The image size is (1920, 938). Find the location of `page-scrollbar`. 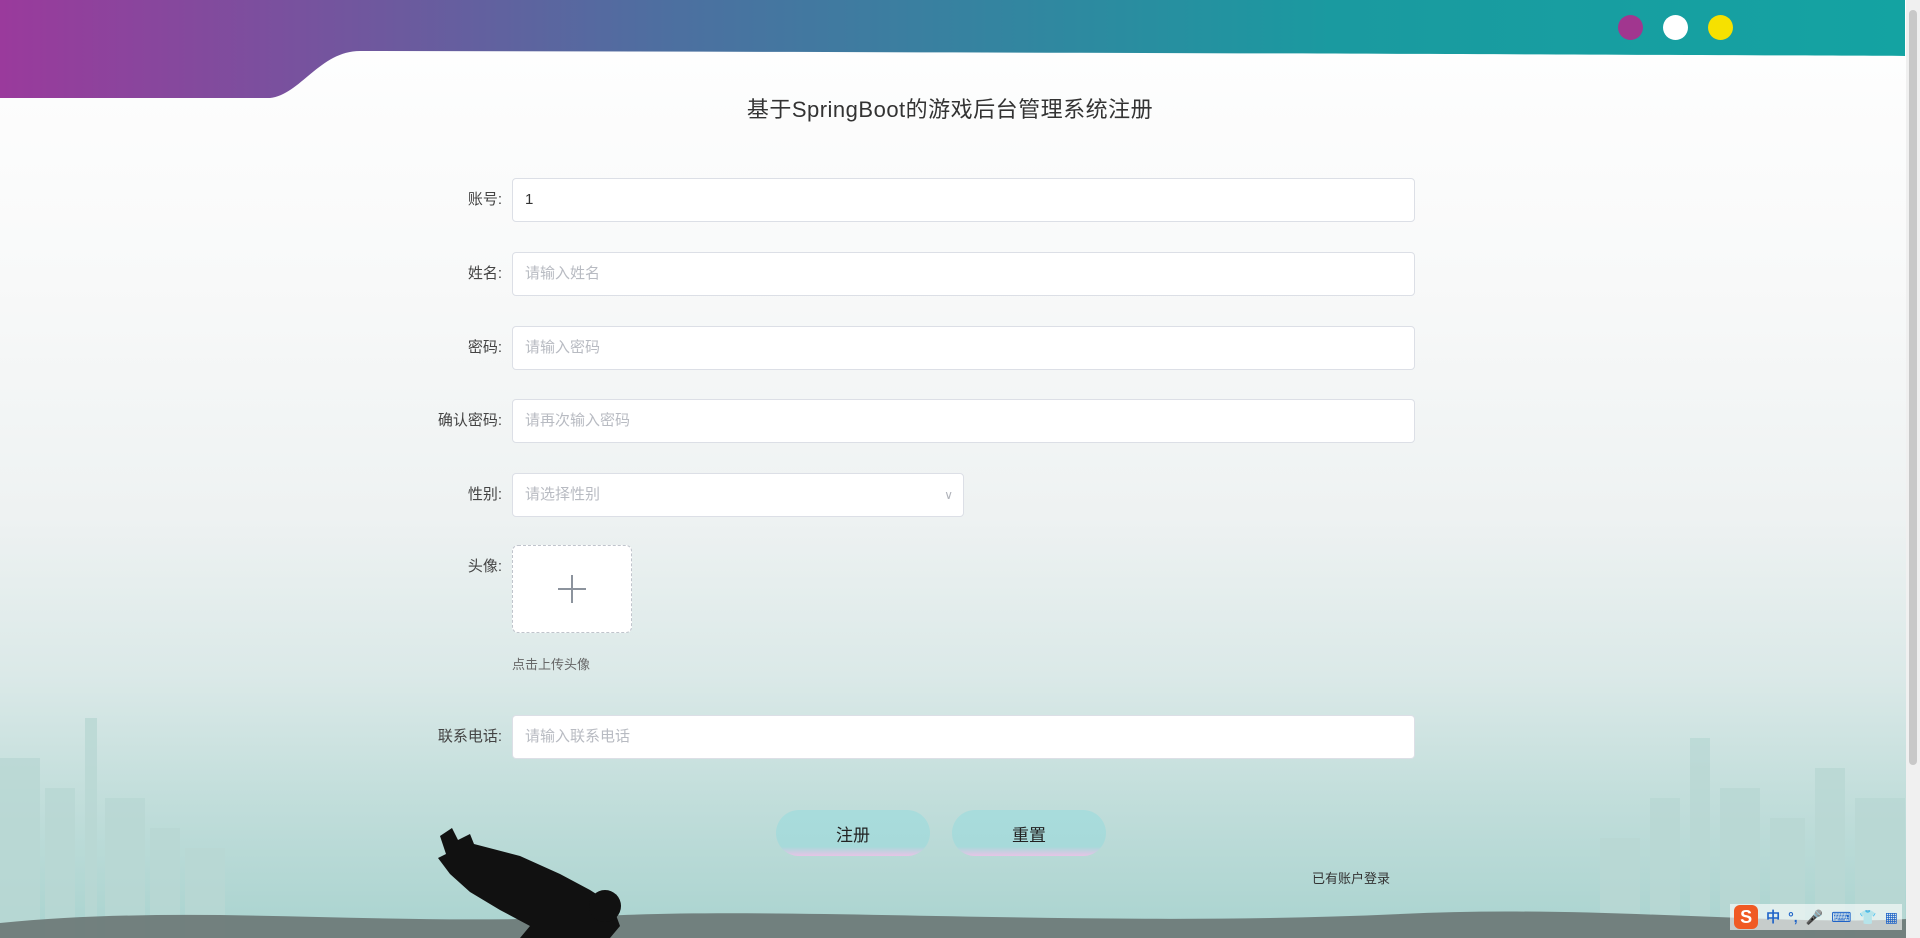

page-scrollbar is located at coordinates (1913, 469).